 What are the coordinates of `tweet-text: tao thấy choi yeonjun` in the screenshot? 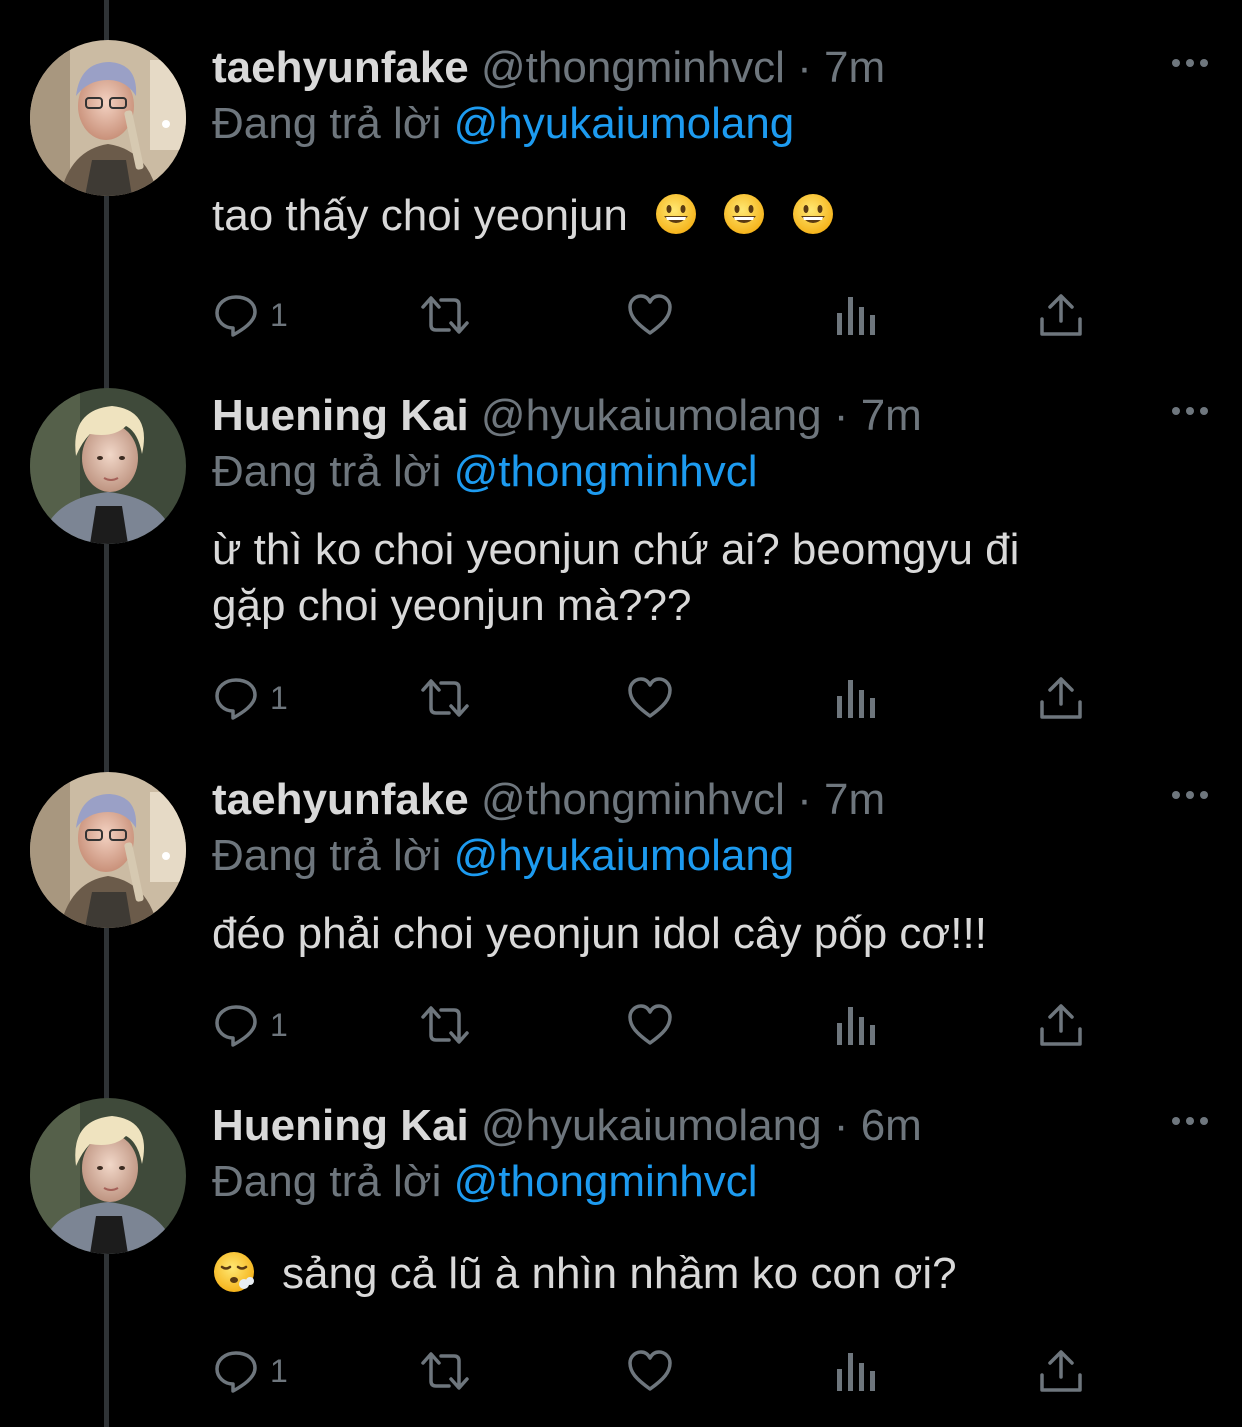 It's located at (692, 216).